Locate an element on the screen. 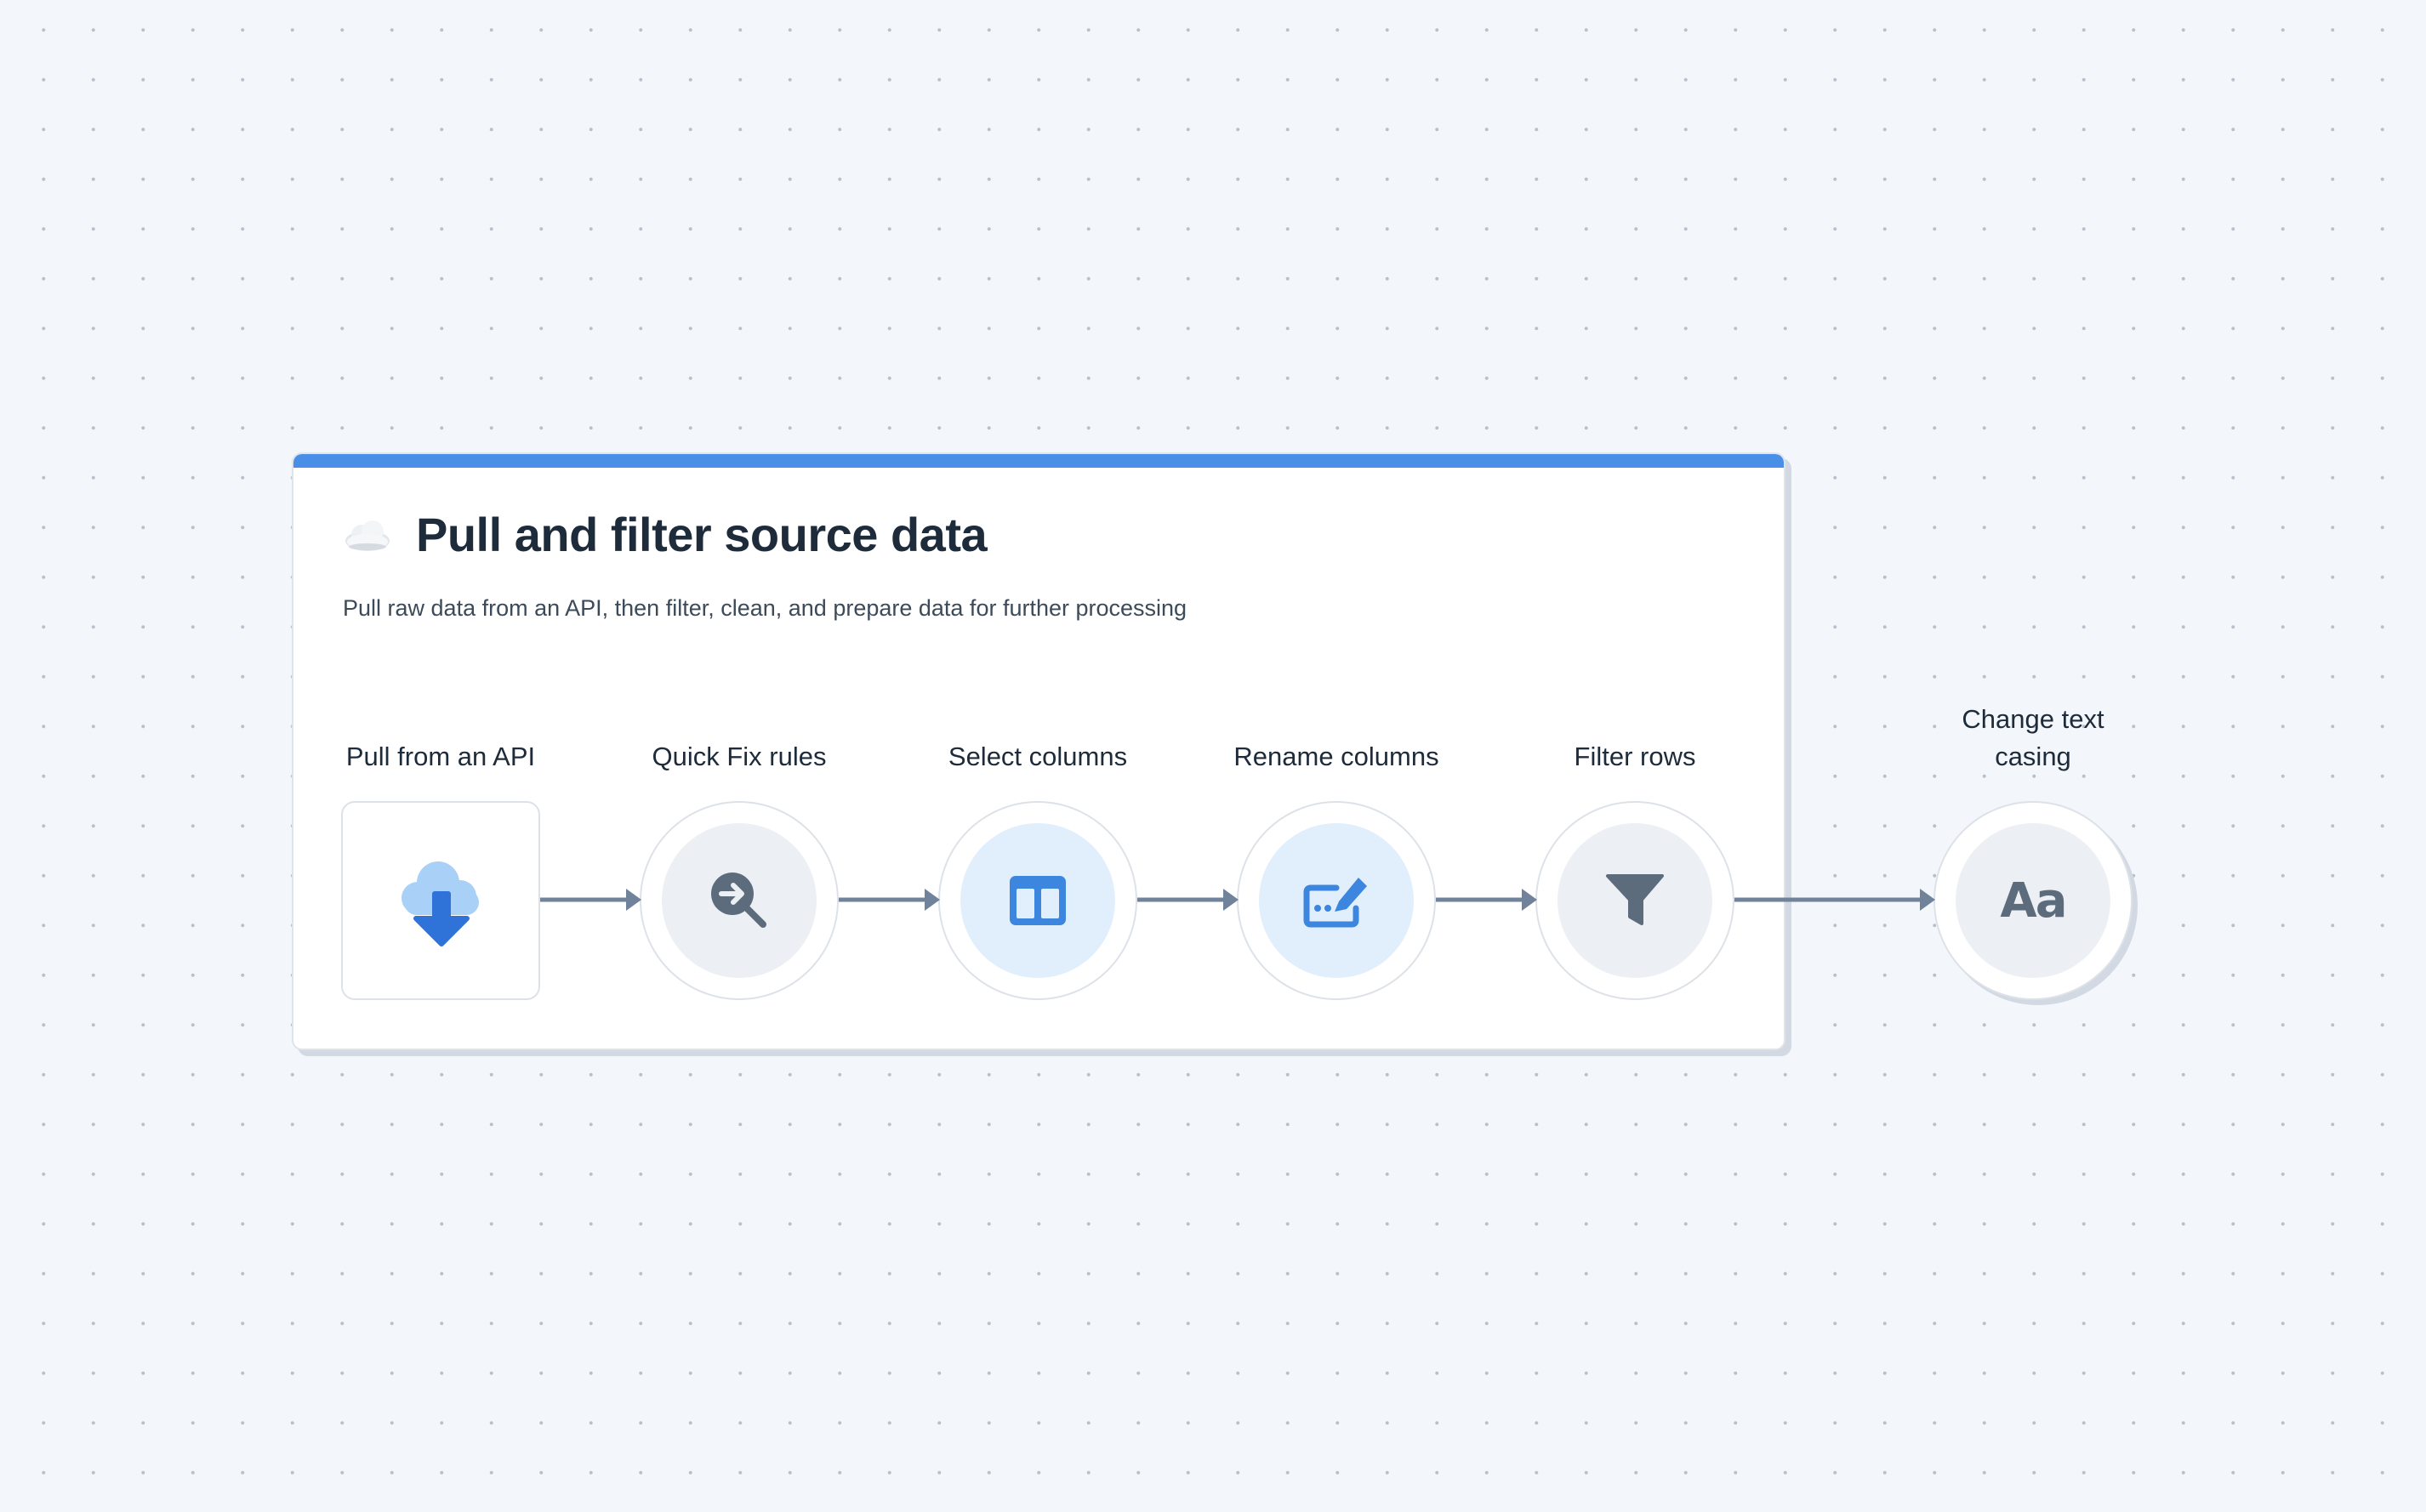 The width and height of the screenshot is (2426, 1512). connectors-layer is located at coordinates (1237, 900).